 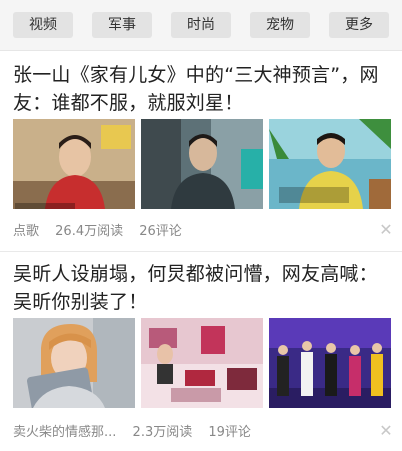 I want to click on article-meta: 卖火柴的情感那... 2.3万阅读 19评论 ✕, so click(x=203, y=432).